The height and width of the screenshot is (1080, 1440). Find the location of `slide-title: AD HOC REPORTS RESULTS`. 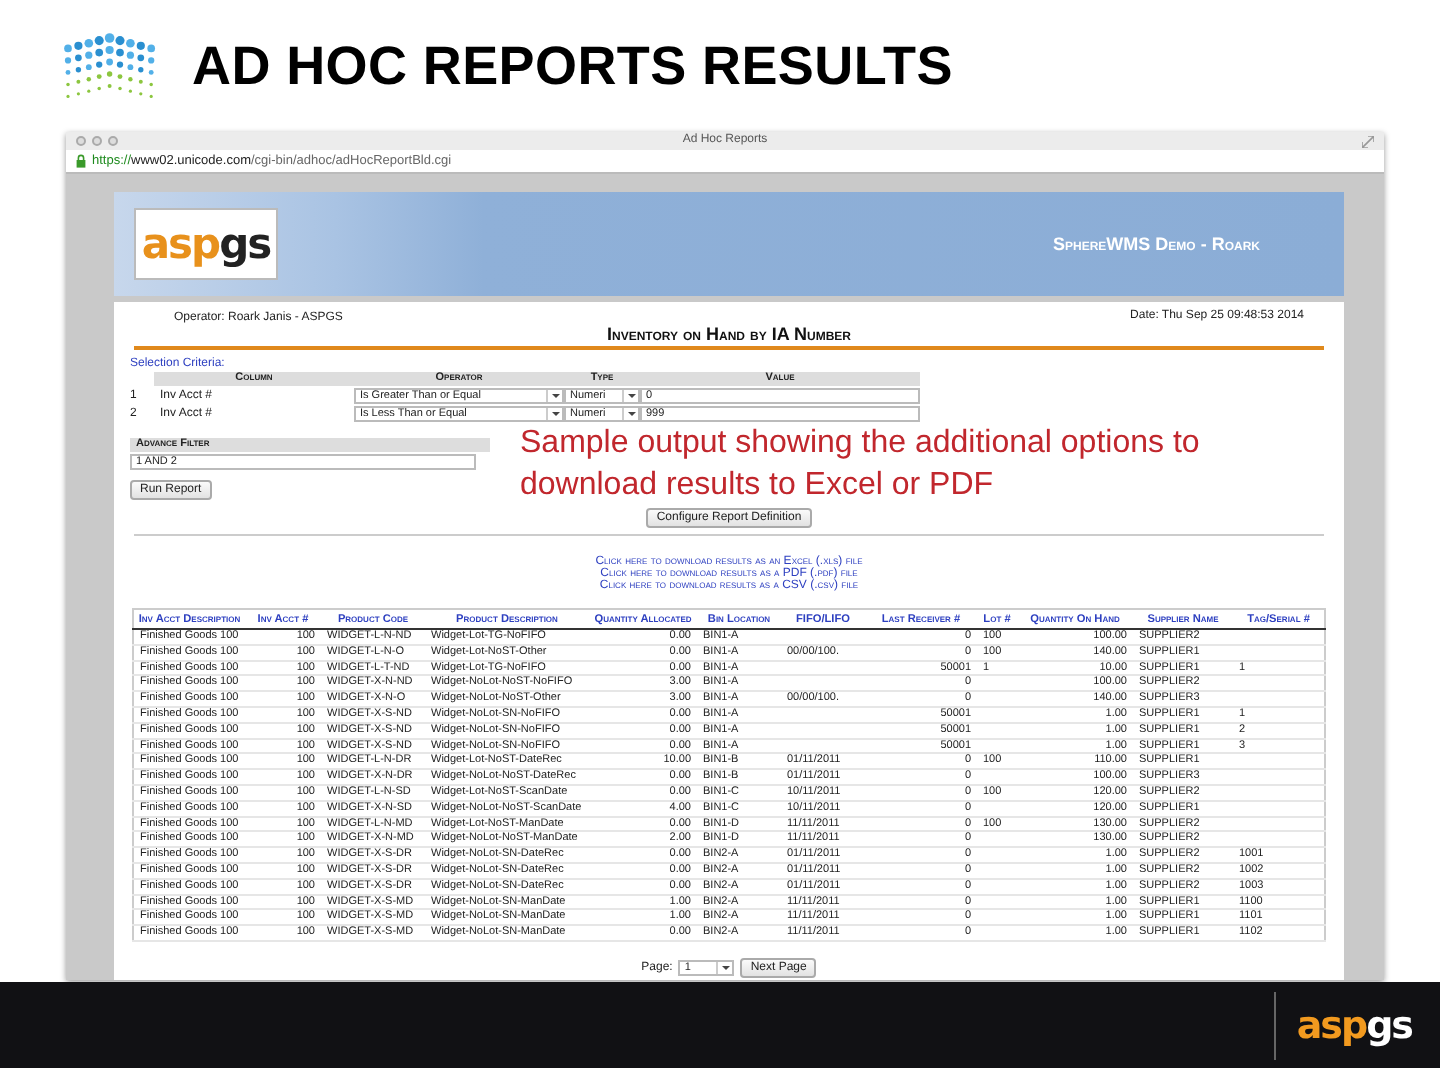

slide-title: AD HOC REPORTS RESULTS is located at coordinates (572, 66).